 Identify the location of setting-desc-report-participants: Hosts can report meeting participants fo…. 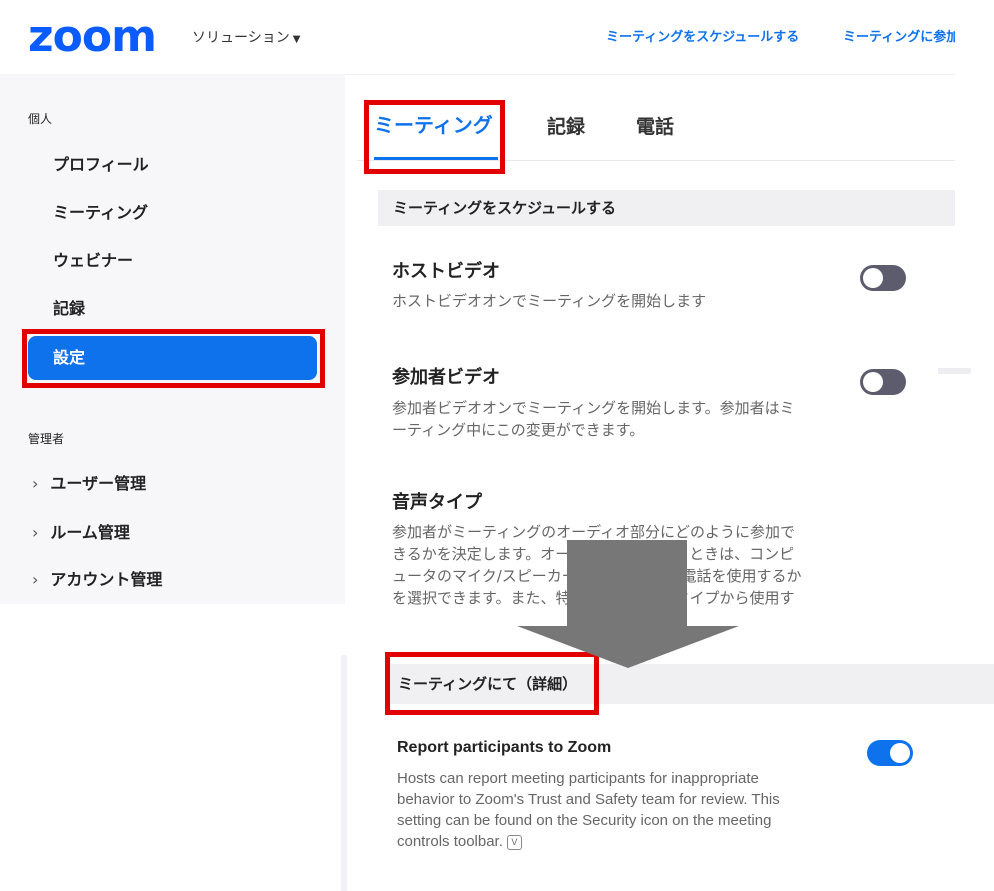
(607, 810).